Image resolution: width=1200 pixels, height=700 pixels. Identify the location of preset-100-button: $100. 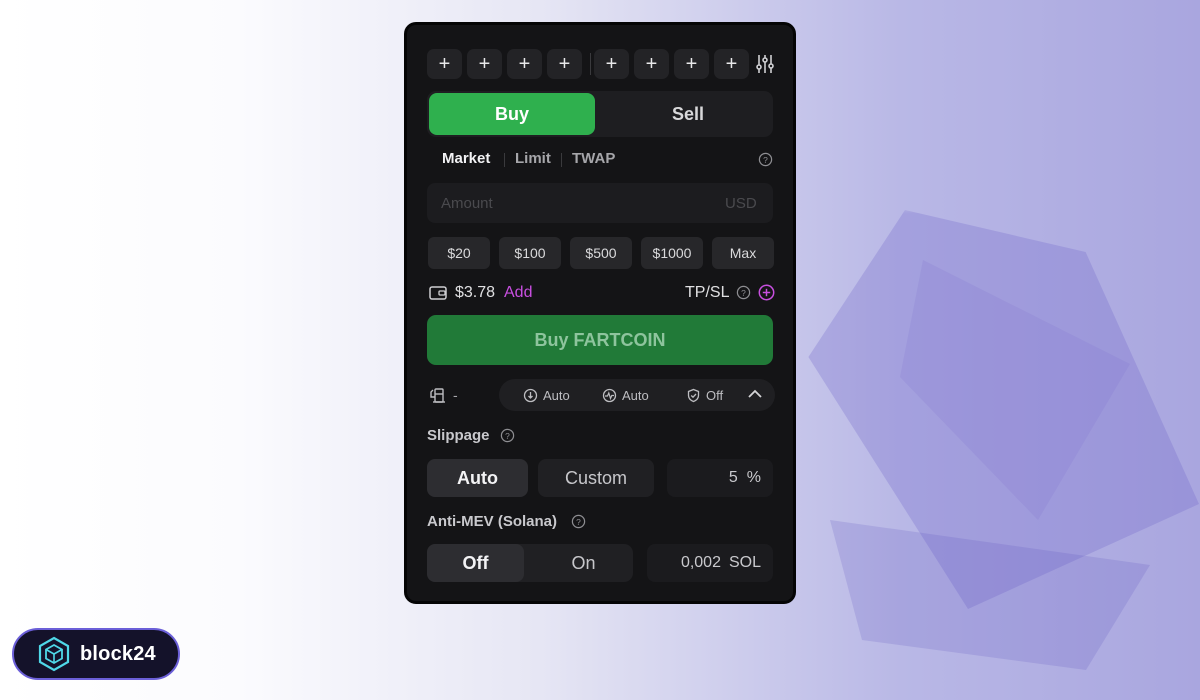
(530, 253).